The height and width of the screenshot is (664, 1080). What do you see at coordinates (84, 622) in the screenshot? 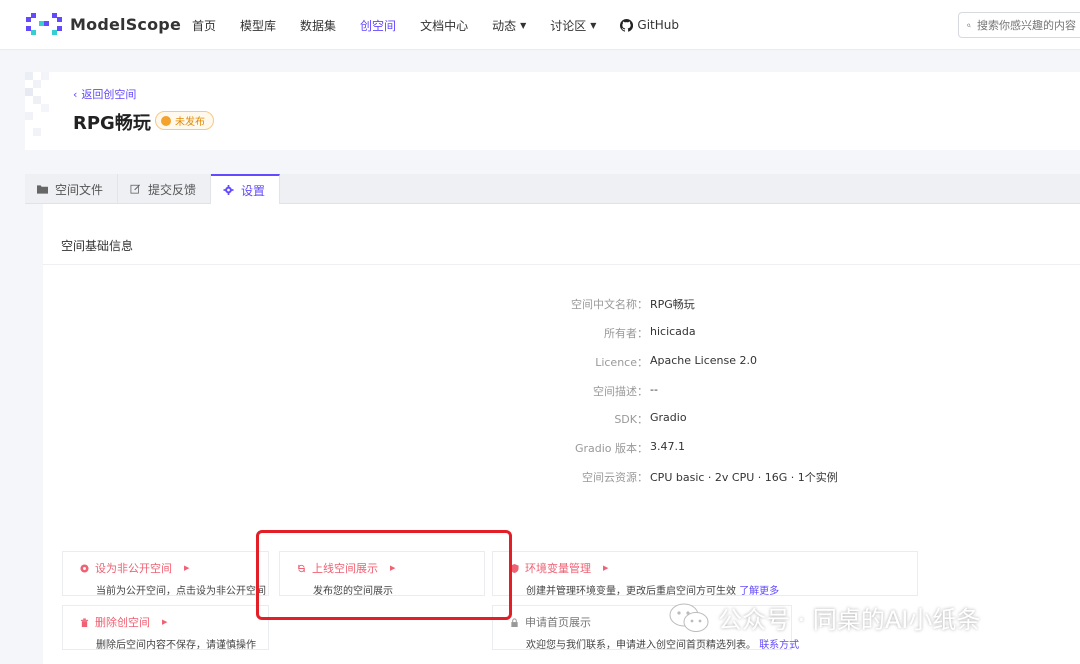
I see `trash-icon` at bounding box center [84, 622].